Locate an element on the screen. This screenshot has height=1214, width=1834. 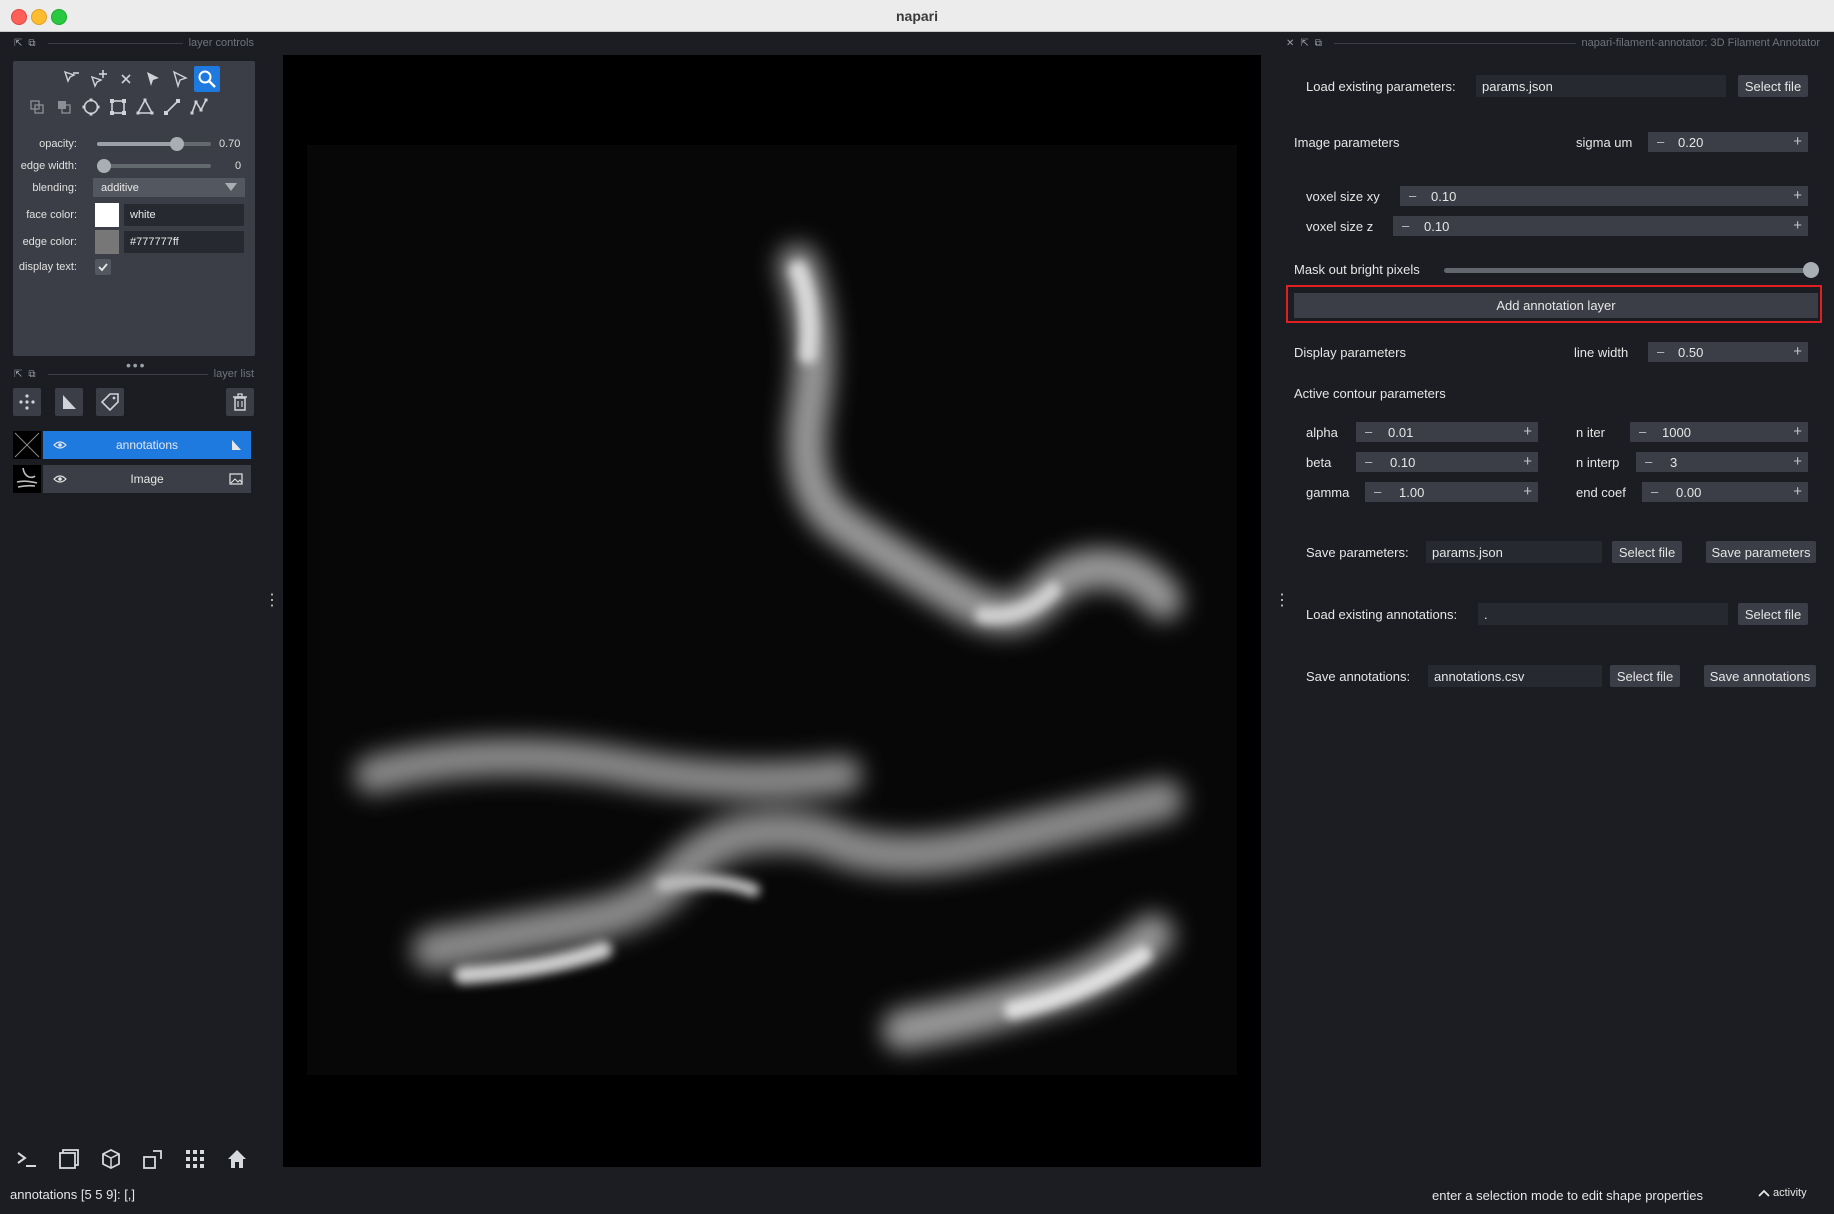
save-params-input: params.json is located at coordinates (1514, 552).